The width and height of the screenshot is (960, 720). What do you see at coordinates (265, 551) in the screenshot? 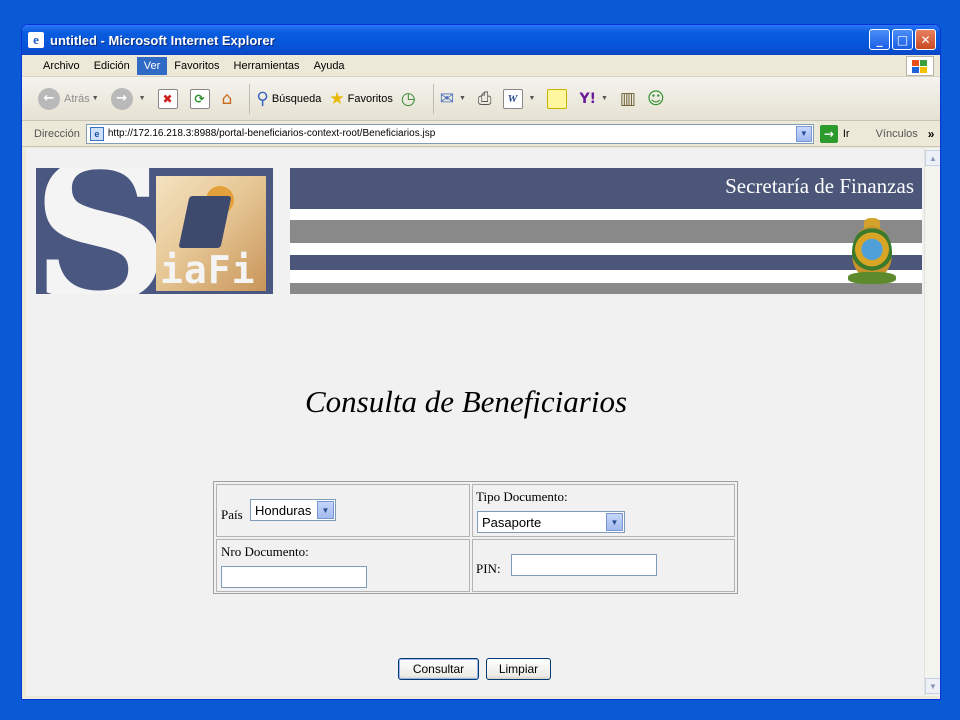
I see `nro-documento-label: Nro Documento:` at bounding box center [265, 551].